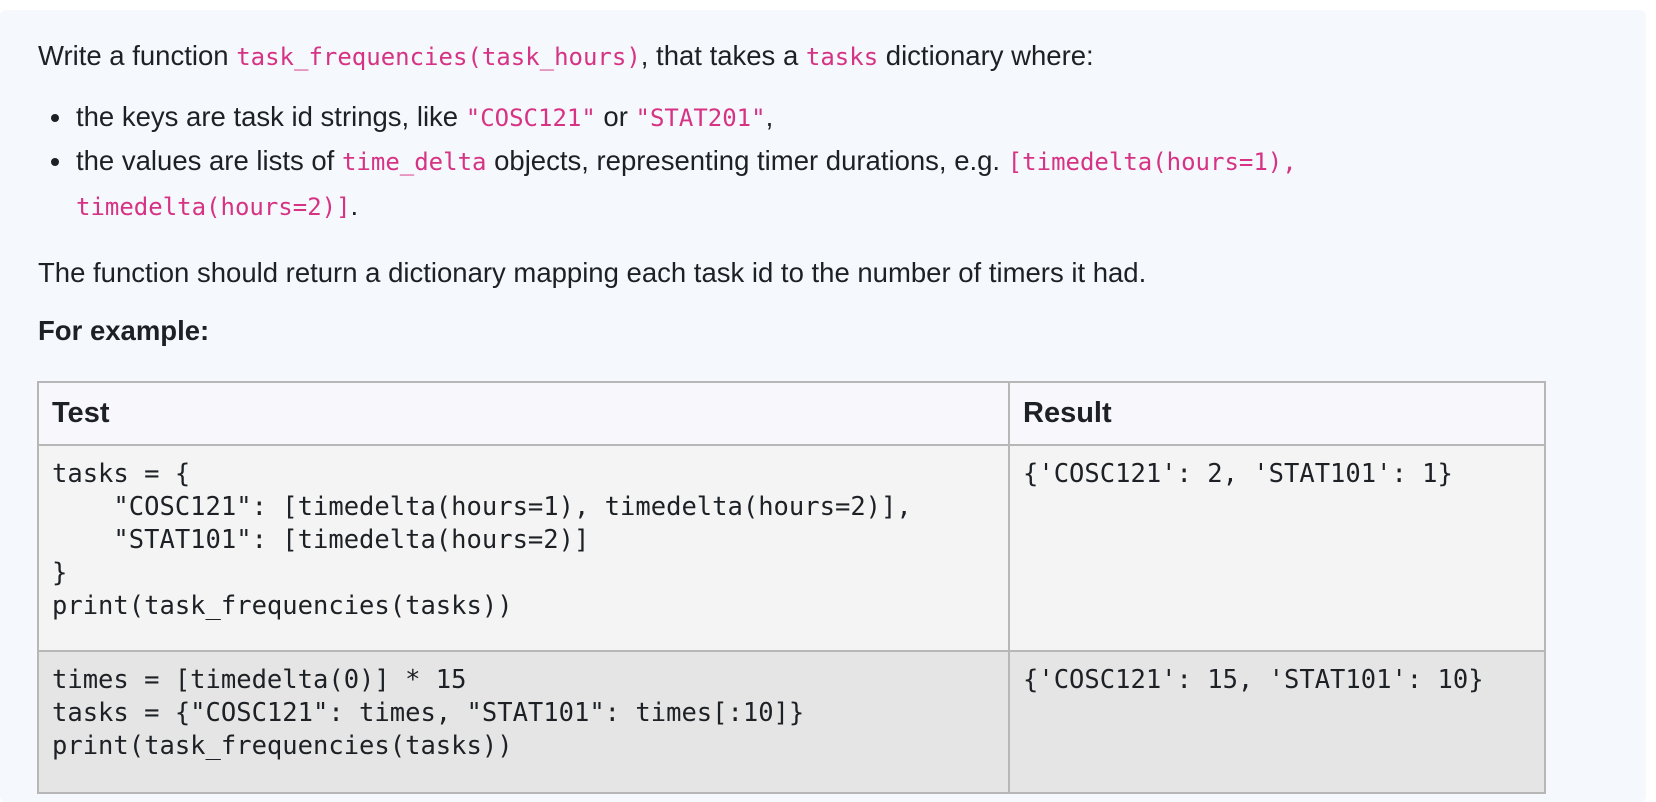 The height and width of the screenshot is (802, 1656). I want to click on table-header-row: Test Result, so click(791, 413).